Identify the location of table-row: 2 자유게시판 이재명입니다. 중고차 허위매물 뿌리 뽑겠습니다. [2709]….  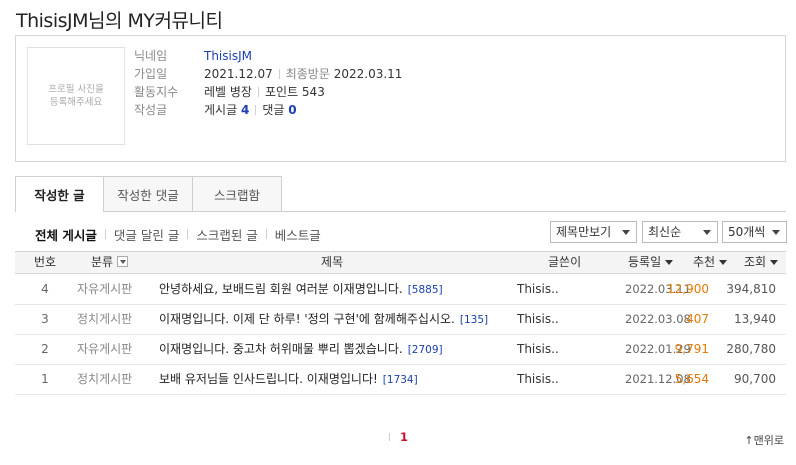
(400, 350).